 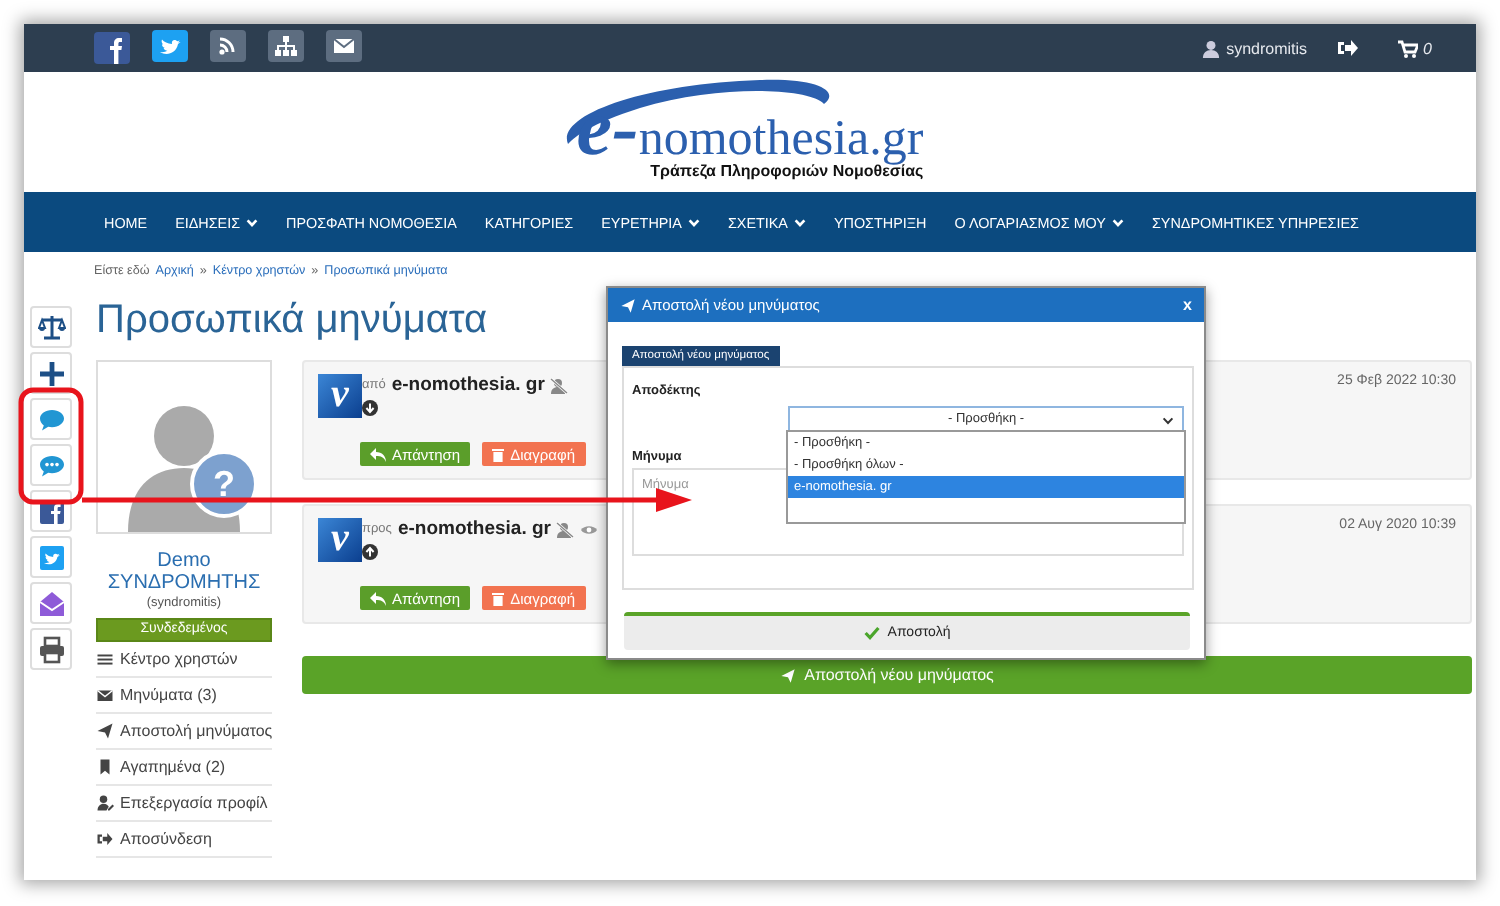 I want to click on profile-role: ΣΥΝΔΡΟΜΗΤΗΣ, so click(x=184, y=583).